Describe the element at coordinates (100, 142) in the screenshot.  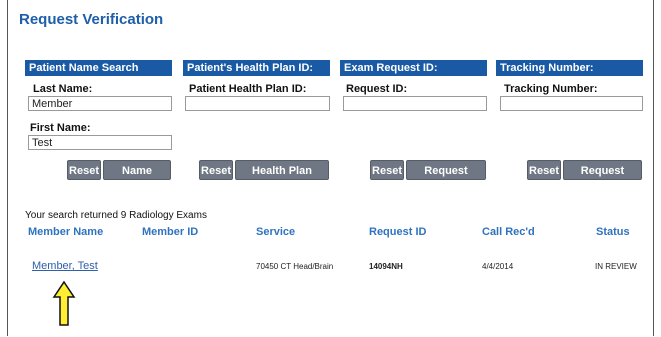
I see `first-name-input` at that location.